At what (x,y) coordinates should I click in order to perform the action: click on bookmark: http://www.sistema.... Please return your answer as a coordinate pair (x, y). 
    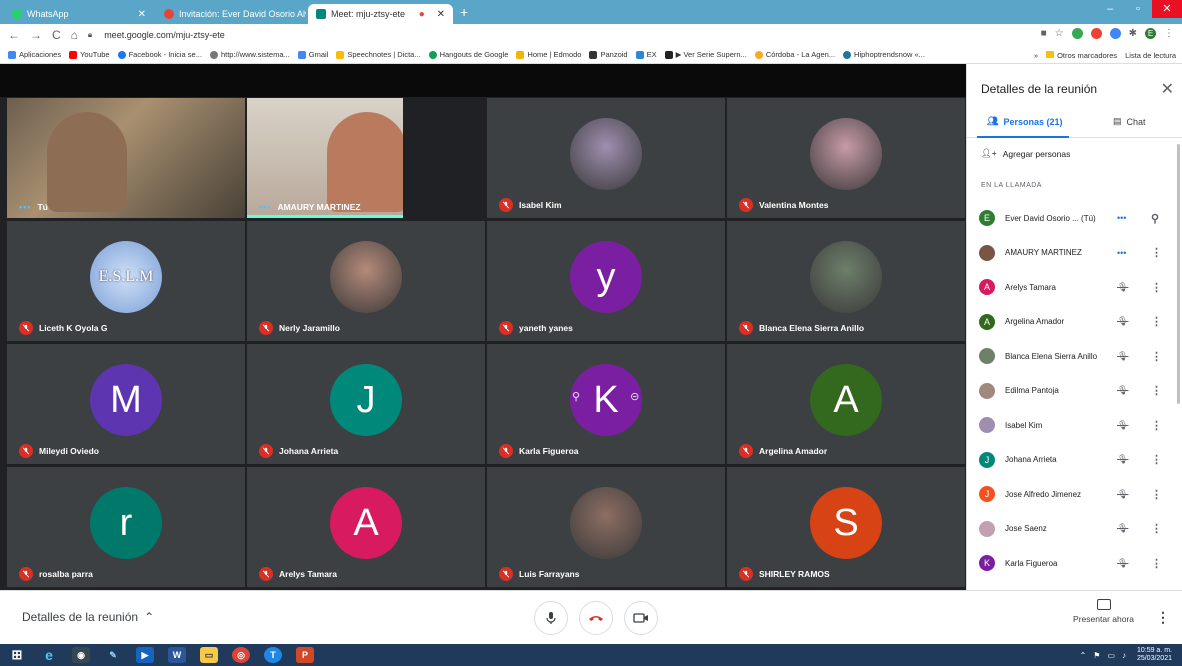
    Looking at the image, I should click on (249, 54).